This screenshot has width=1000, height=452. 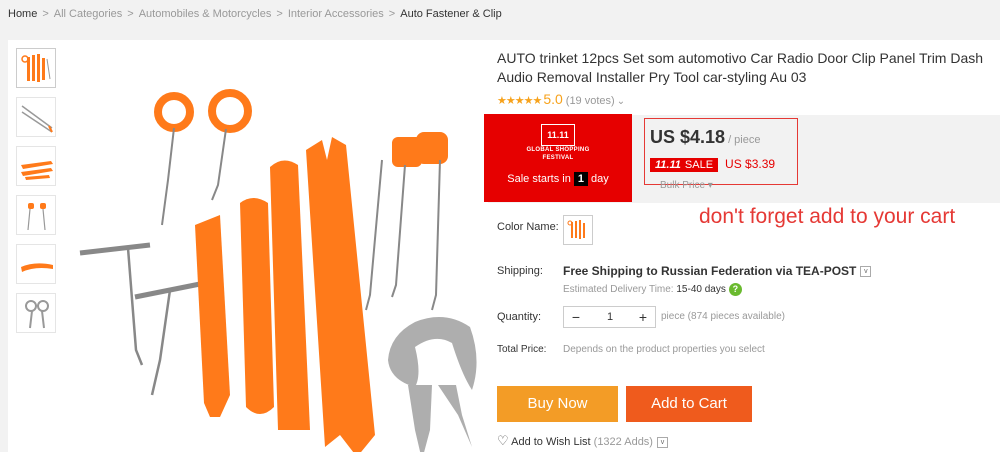 I want to click on sale-countdown: Sale starts in 1 day, so click(x=558, y=179).